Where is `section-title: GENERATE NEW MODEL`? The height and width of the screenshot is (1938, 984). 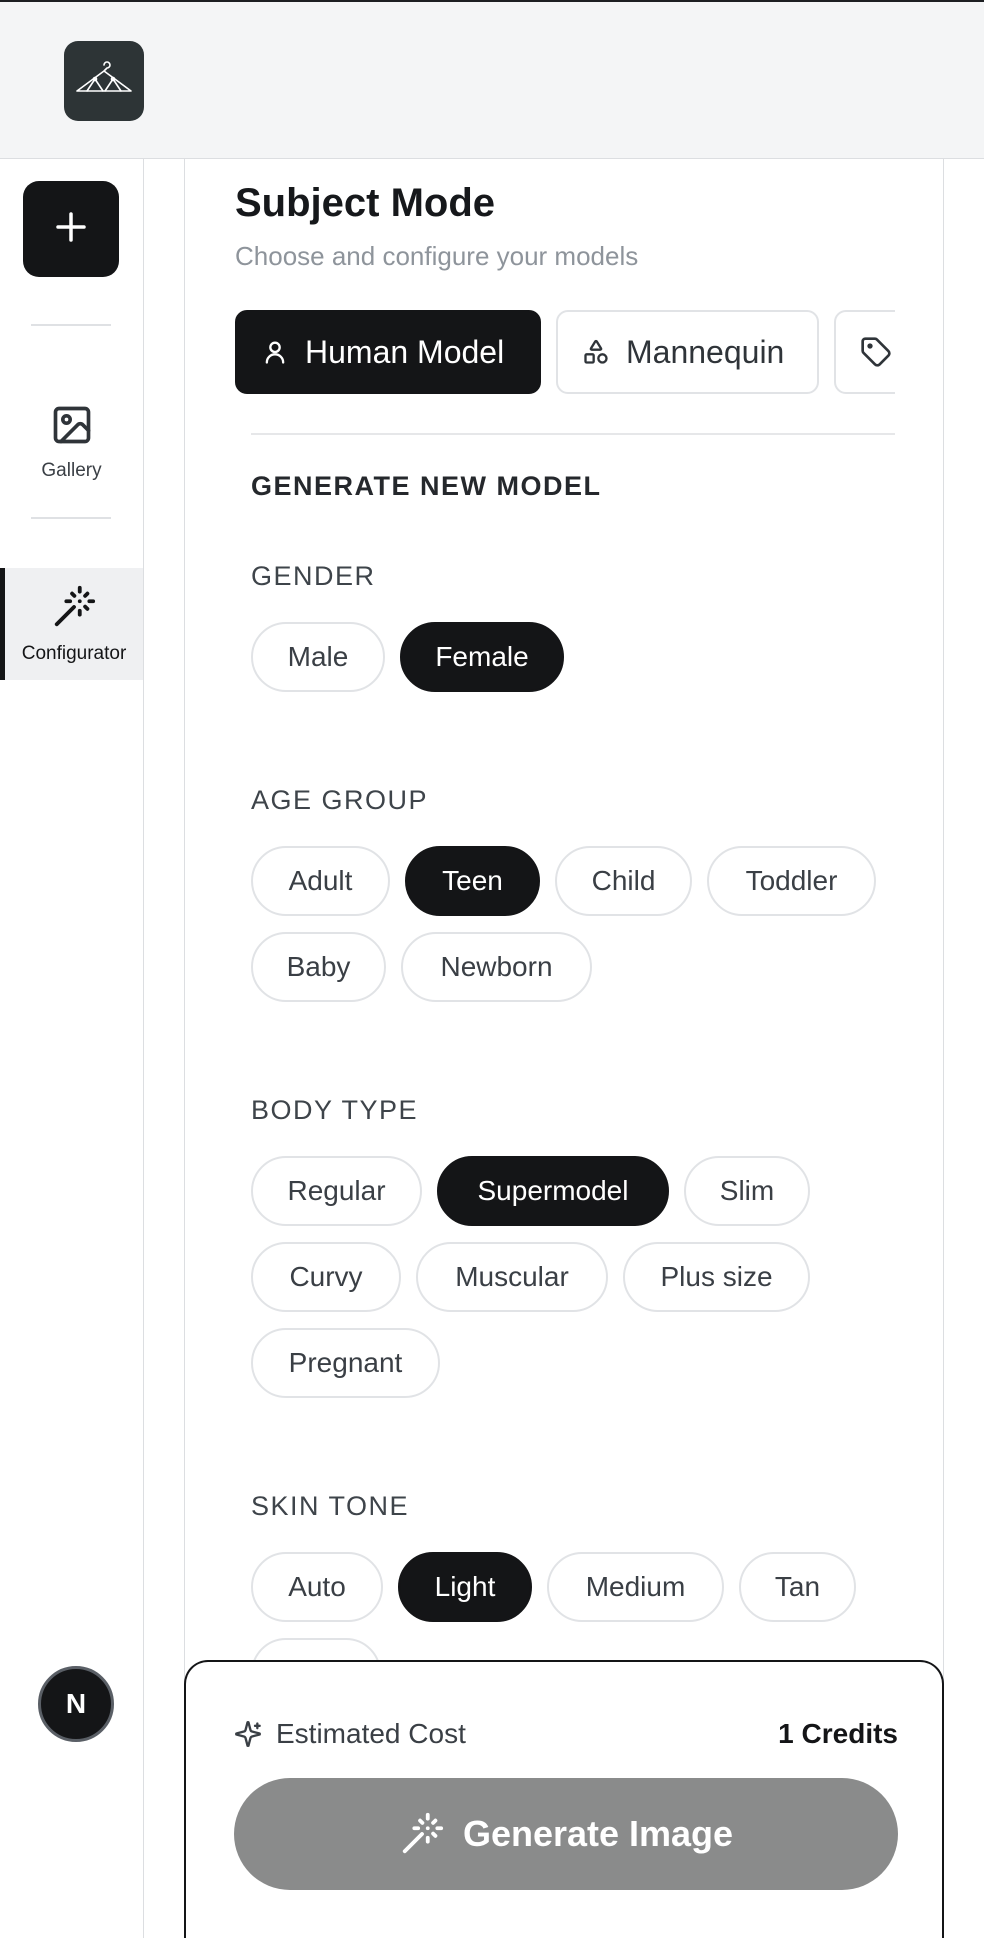
section-title: GENERATE NEW MODEL is located at coordinates (426, 486).